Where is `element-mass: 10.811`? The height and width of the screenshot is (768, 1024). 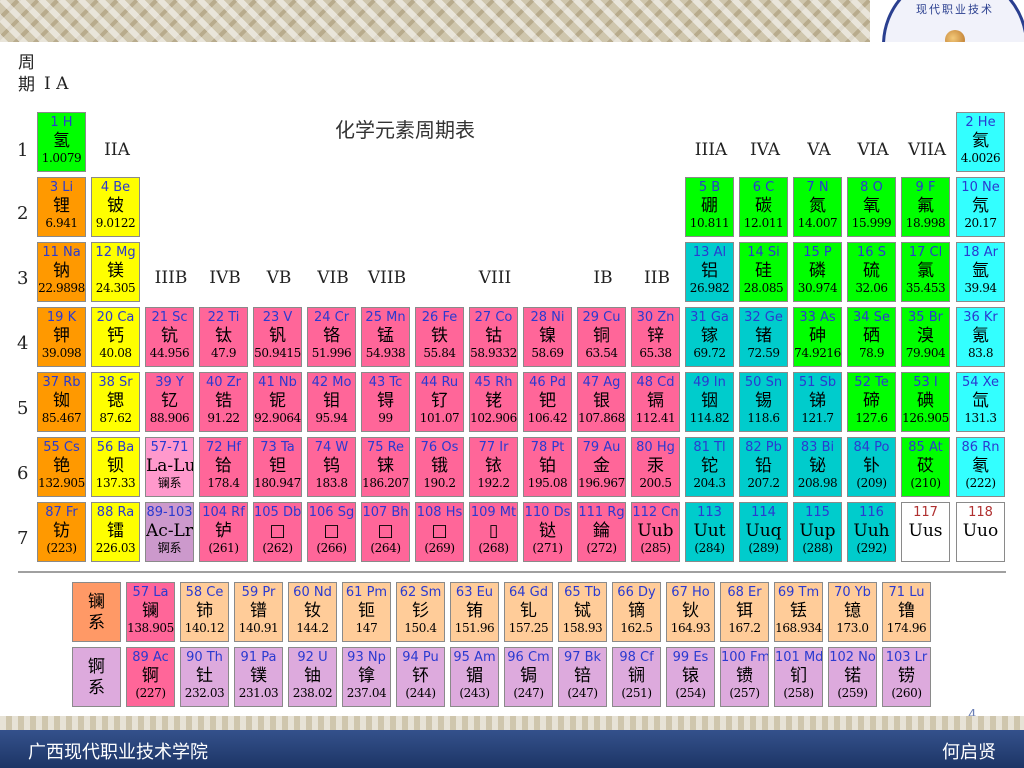
element-mass: 10.811 is located at coordinates (709, 223).